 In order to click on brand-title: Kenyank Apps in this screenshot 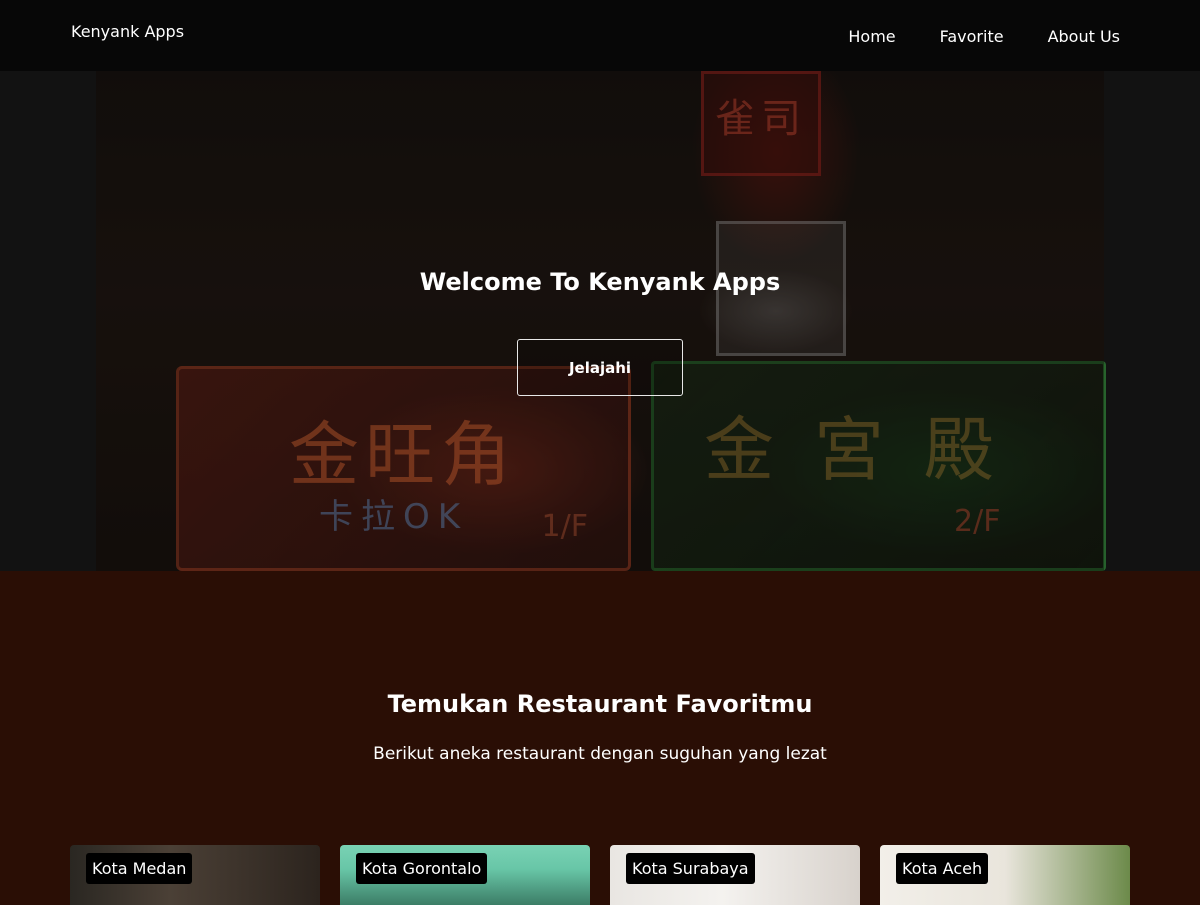, I will do `click(127, 31)`.